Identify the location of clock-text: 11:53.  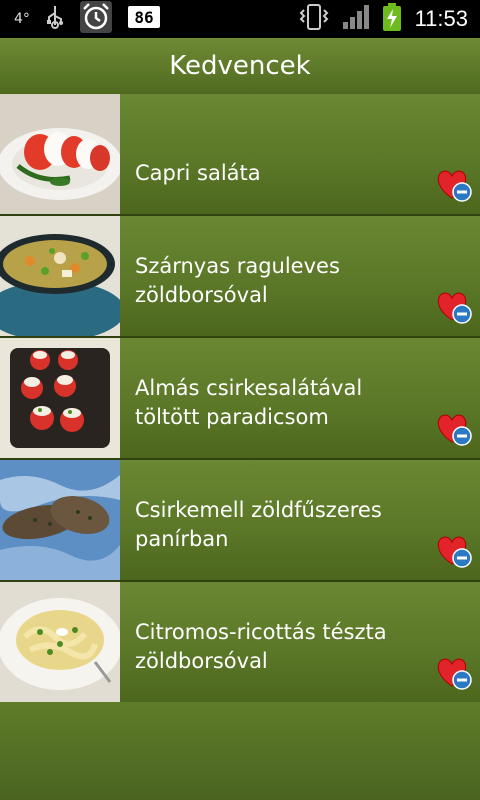
(441, 18).